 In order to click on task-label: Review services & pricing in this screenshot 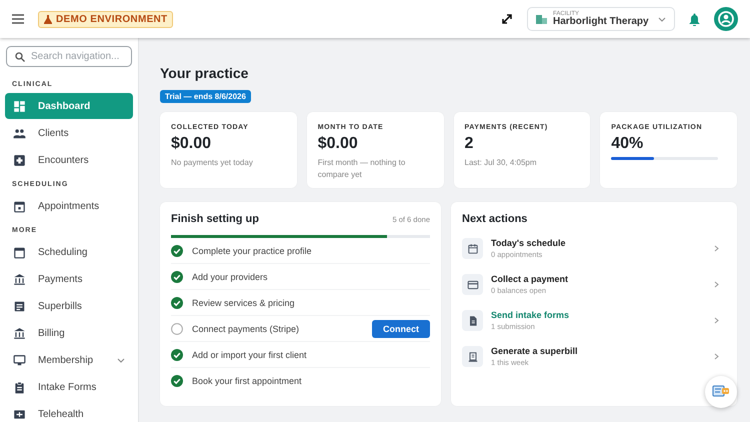, I will do `click(244, 303)`.